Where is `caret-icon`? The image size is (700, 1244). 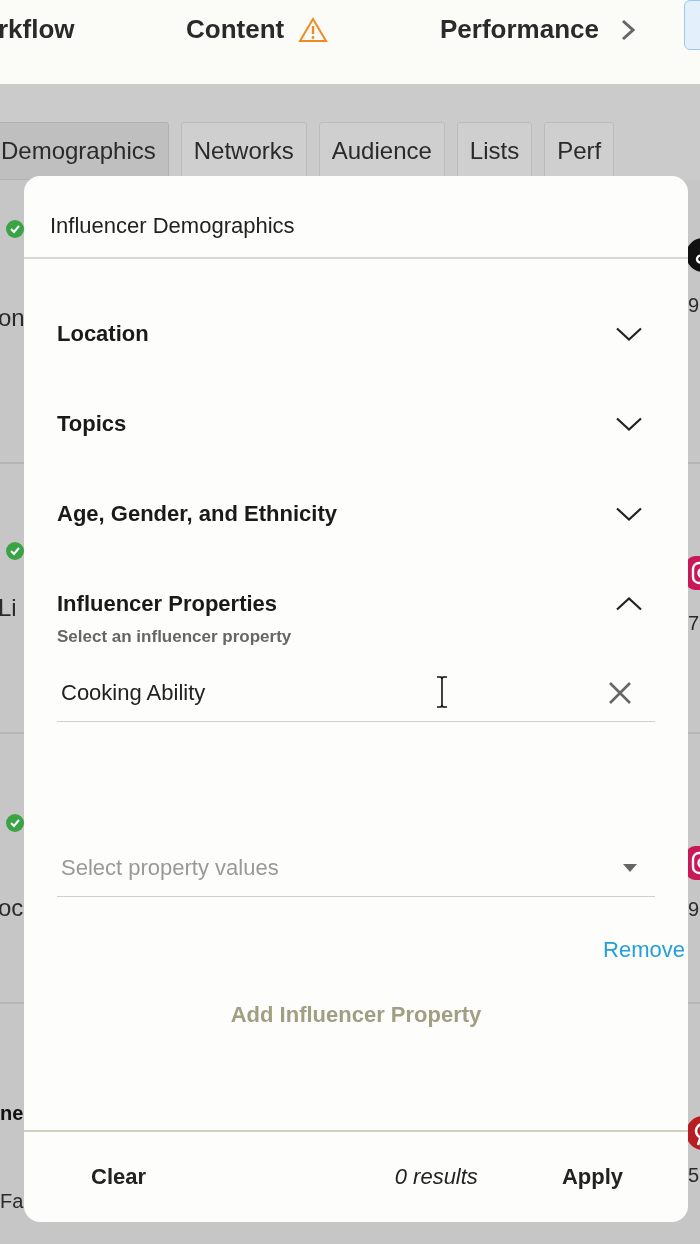 caret-icon is located at coordinates (630, 868).